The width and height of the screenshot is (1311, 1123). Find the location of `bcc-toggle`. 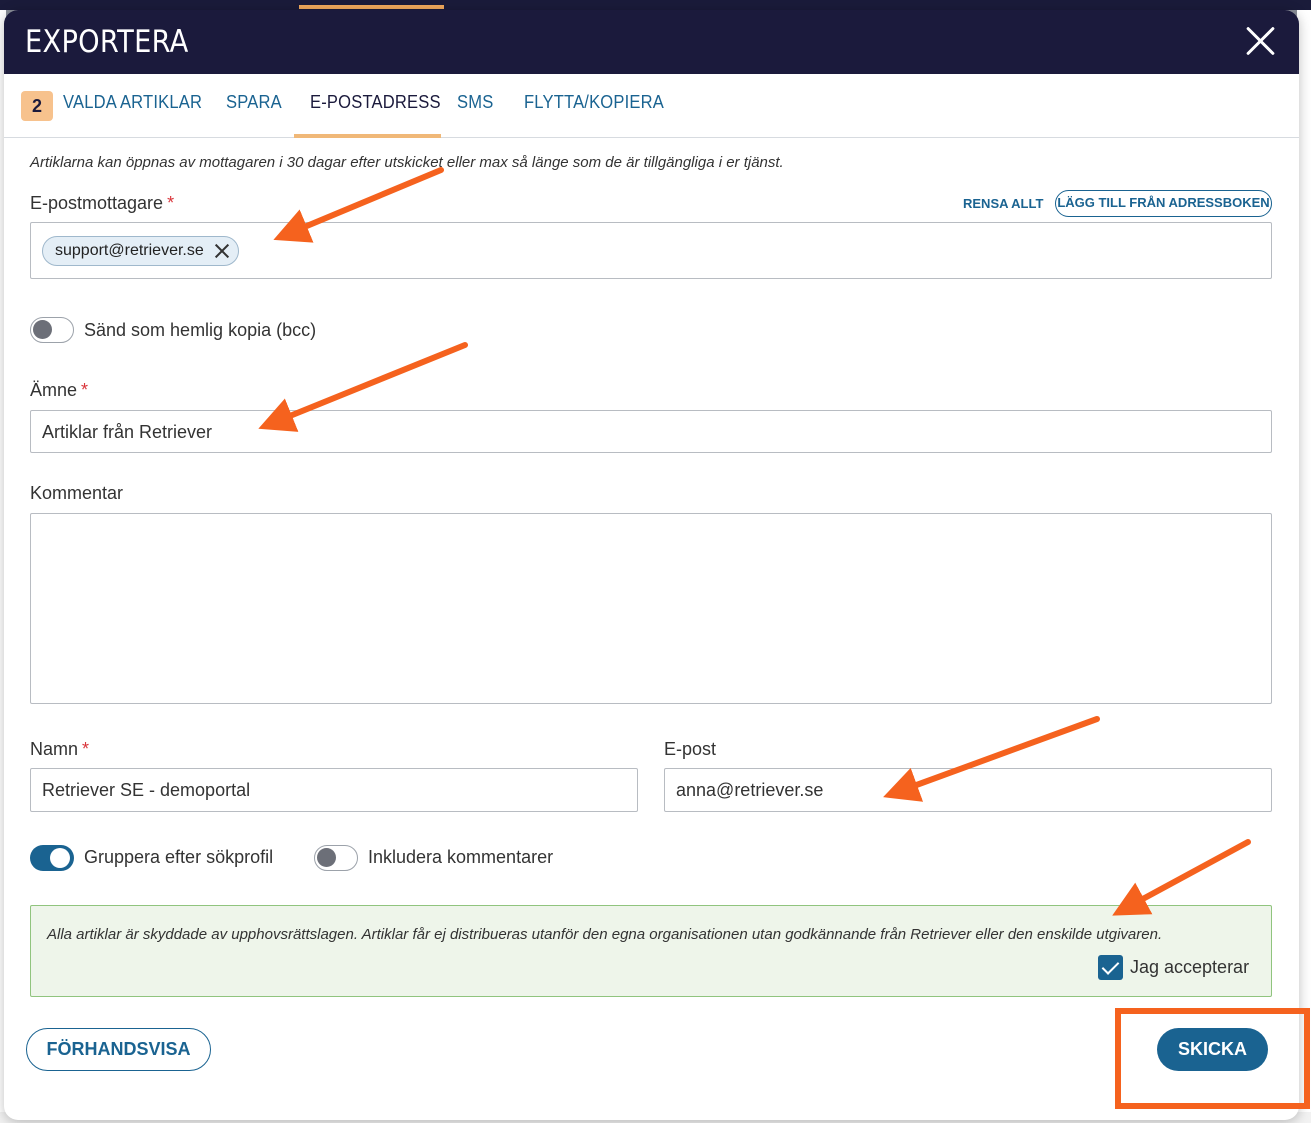

bcc-toggle is located at coordinates (52, 330).